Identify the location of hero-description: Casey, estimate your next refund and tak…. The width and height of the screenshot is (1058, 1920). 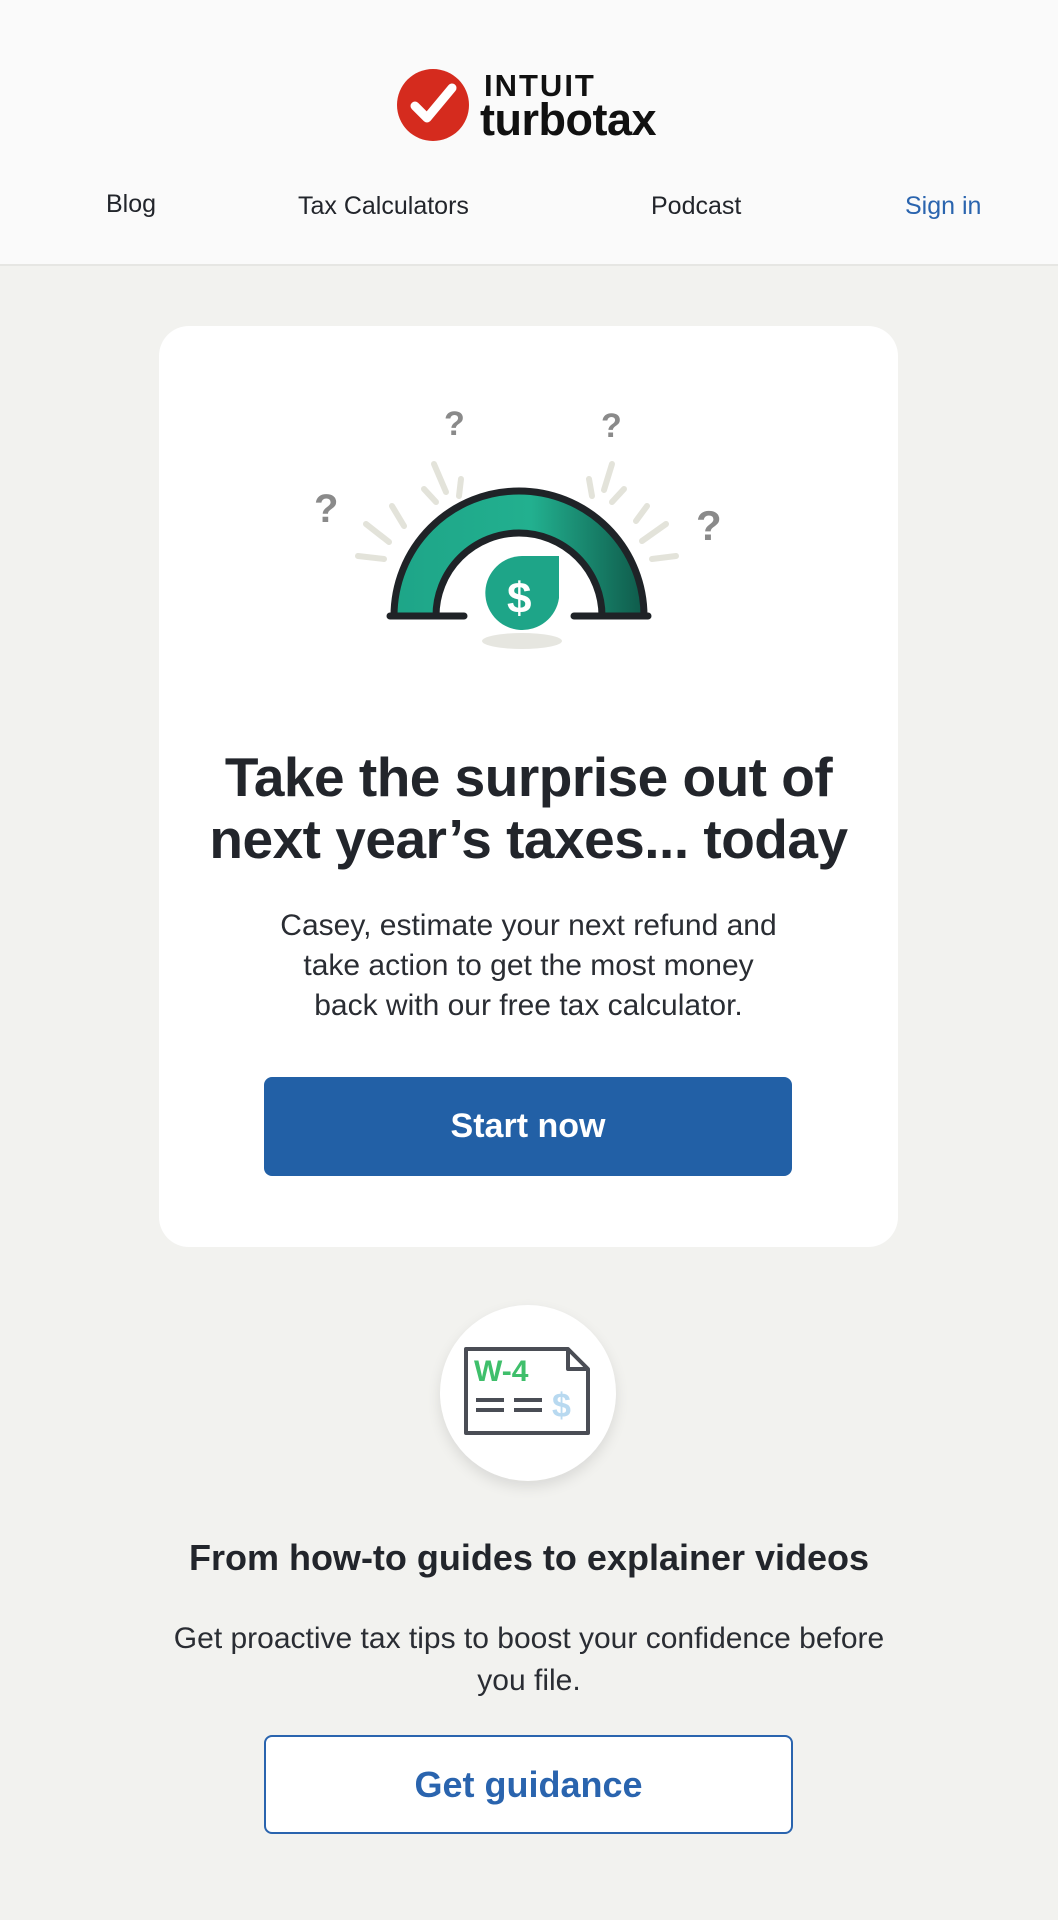
(528, 965).